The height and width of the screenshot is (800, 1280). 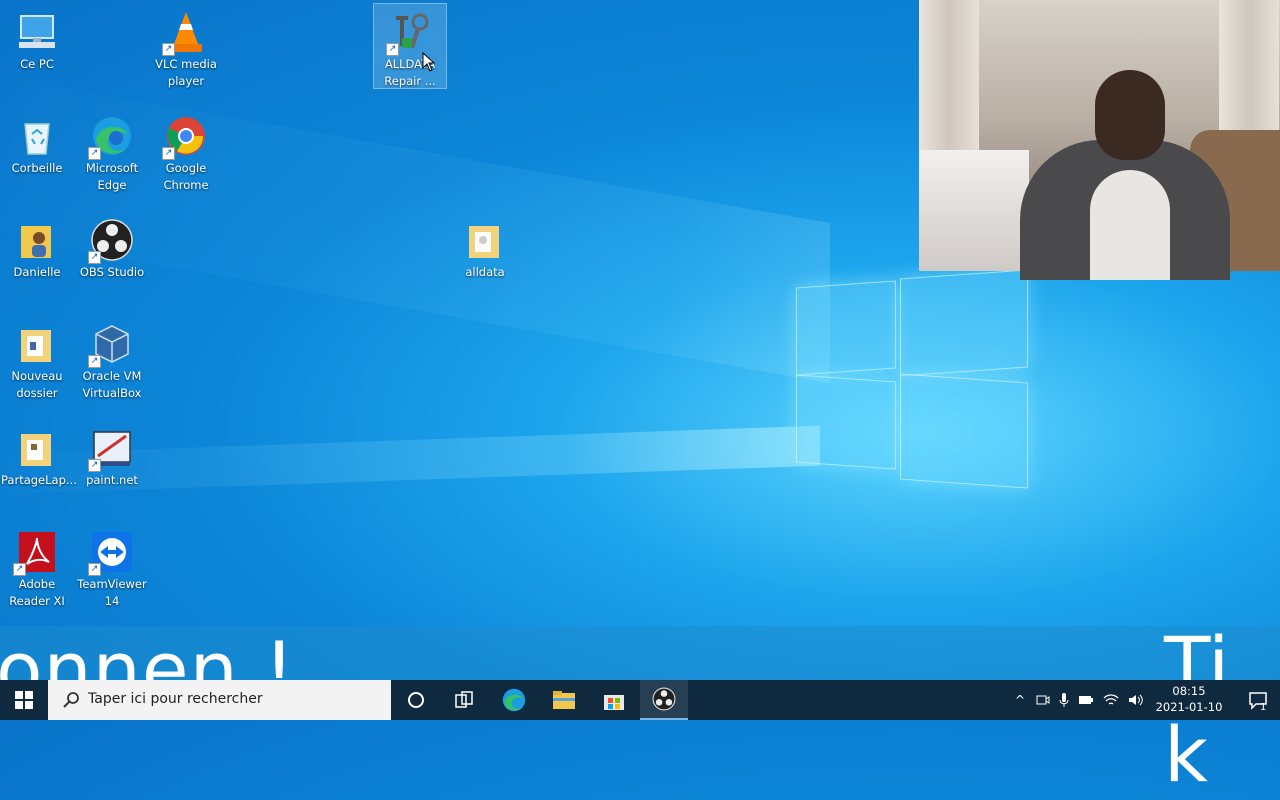 I want to click on teamviewer-icon: ↗, so click(x=111, y=553).